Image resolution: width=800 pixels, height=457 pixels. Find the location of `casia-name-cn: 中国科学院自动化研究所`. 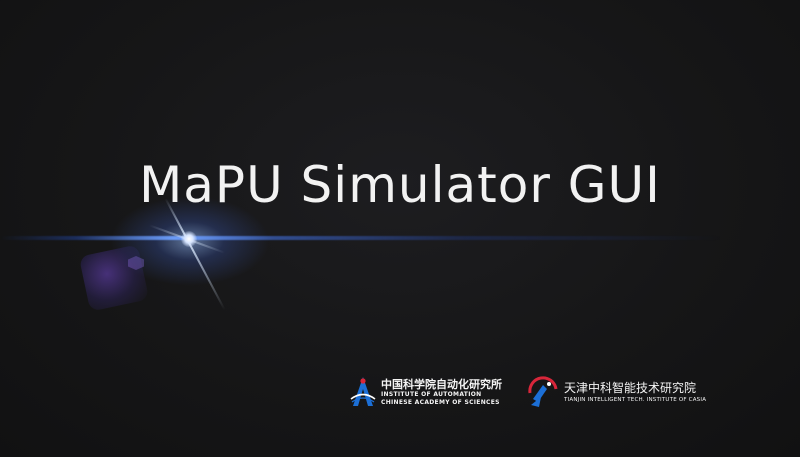

casia-name-cn: 中国科学院自动化研究所 is located at coordinates (441, 384).